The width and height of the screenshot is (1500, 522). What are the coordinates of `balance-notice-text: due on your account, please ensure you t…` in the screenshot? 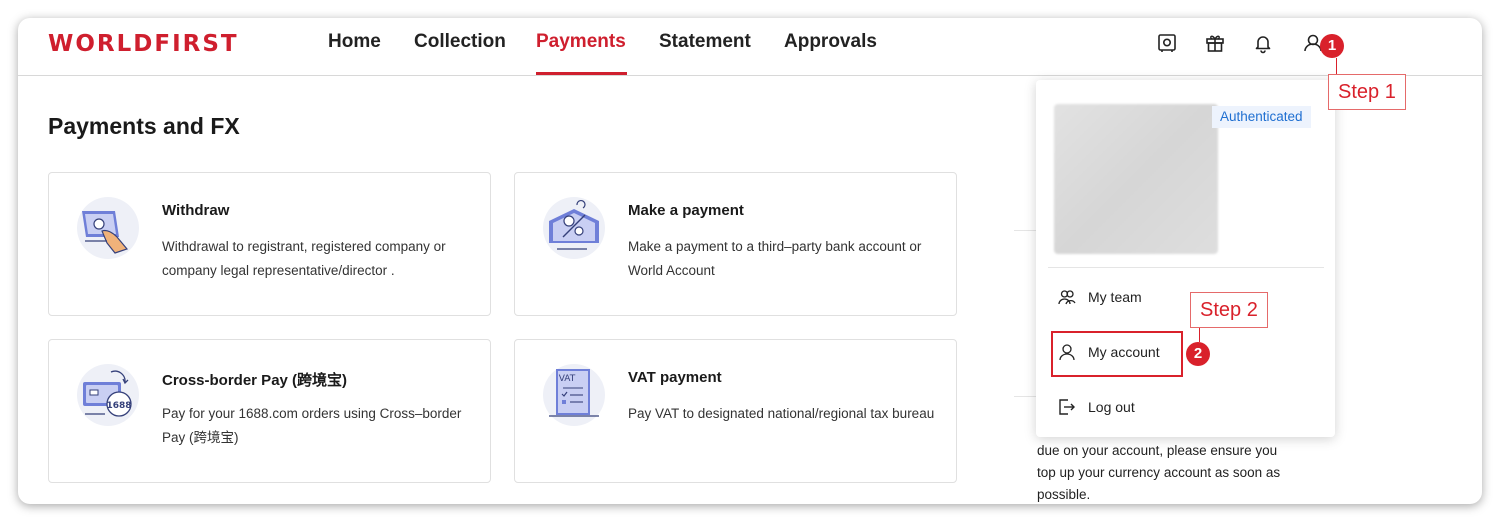 It's located at (1159, 472).